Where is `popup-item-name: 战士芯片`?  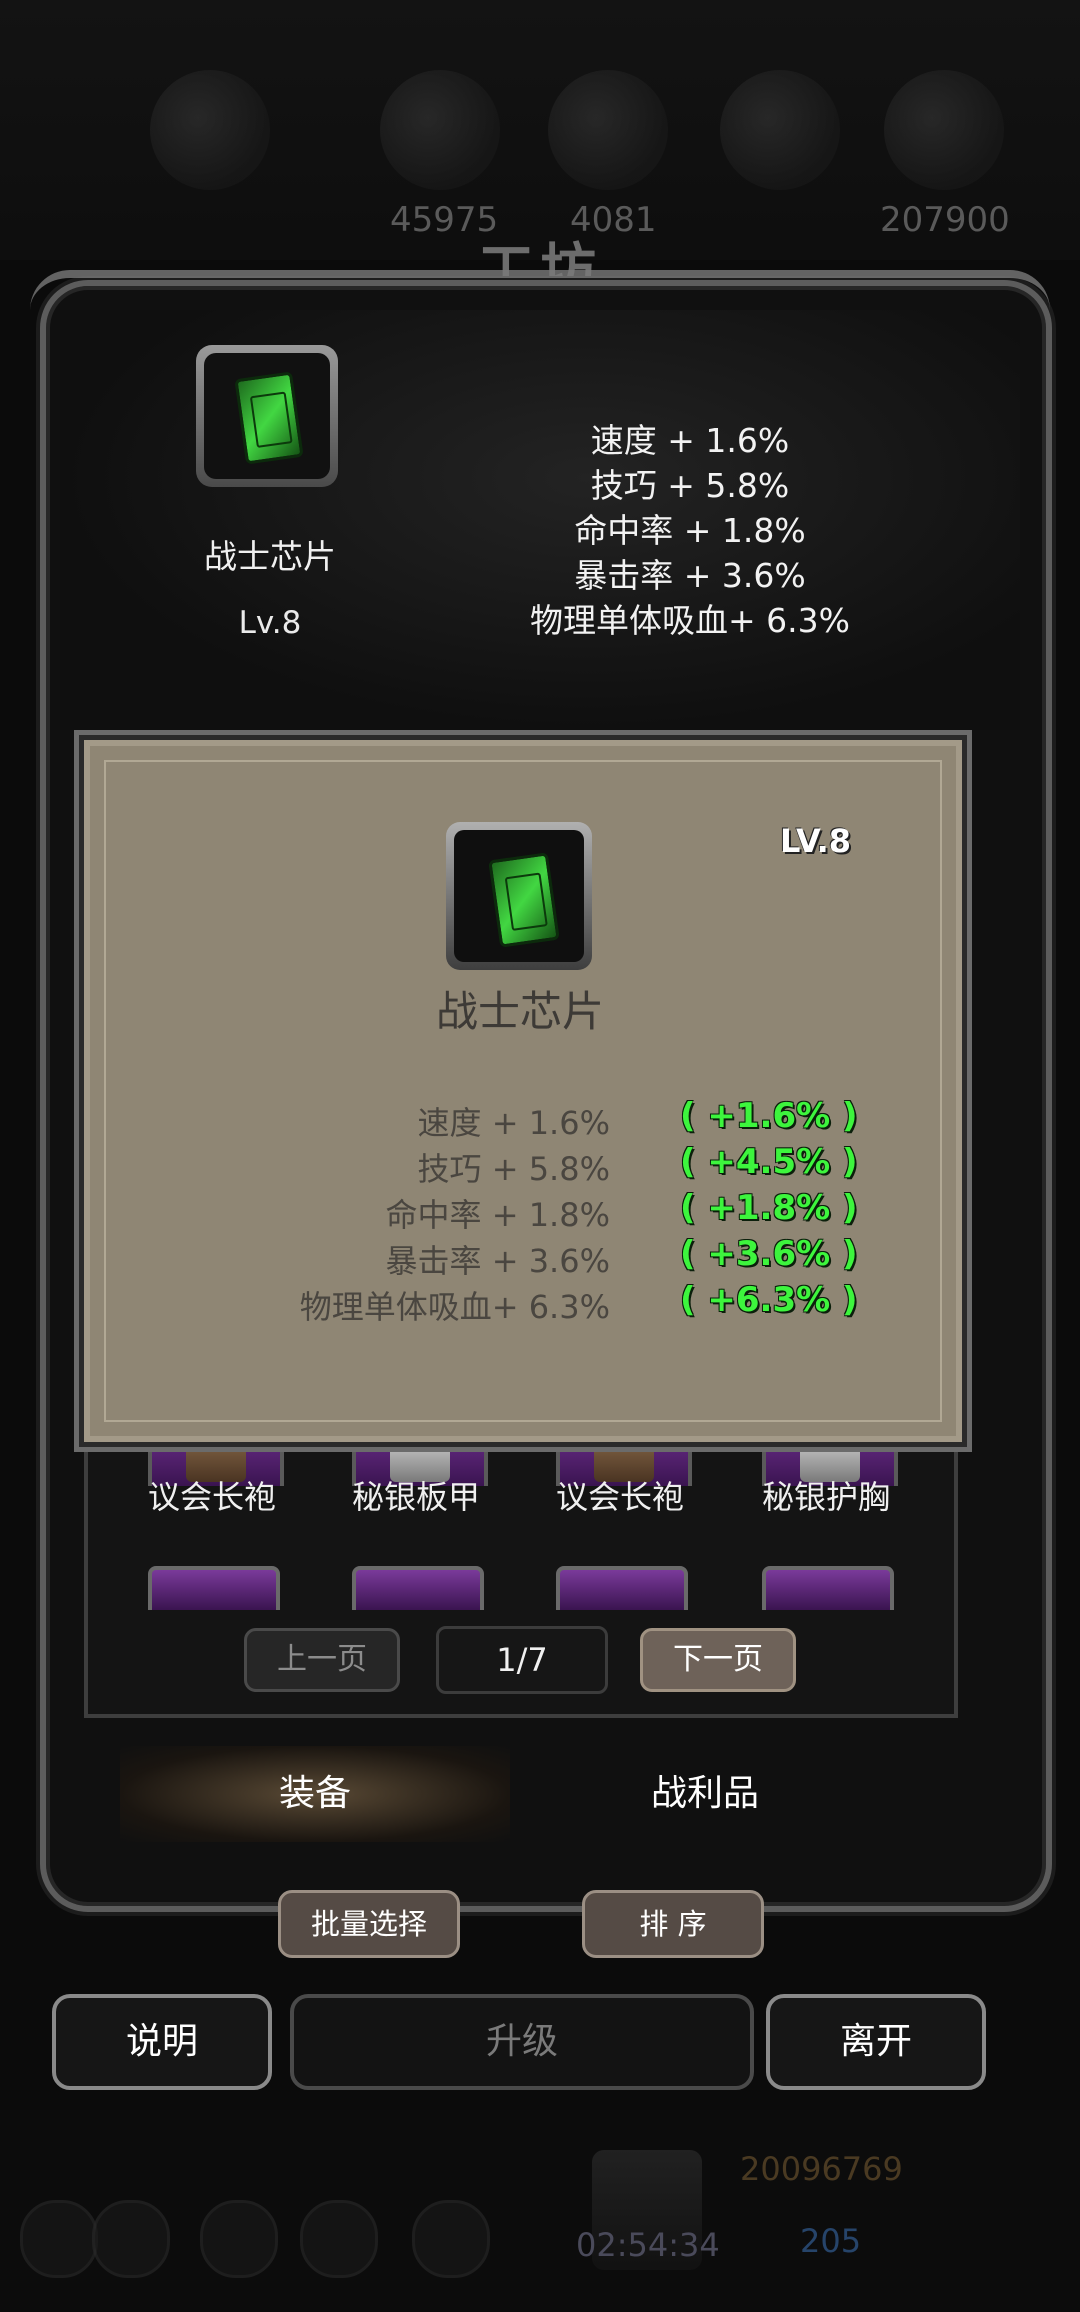 popup-item-name: 战士芯片 is located at coordinates (519, 1011).